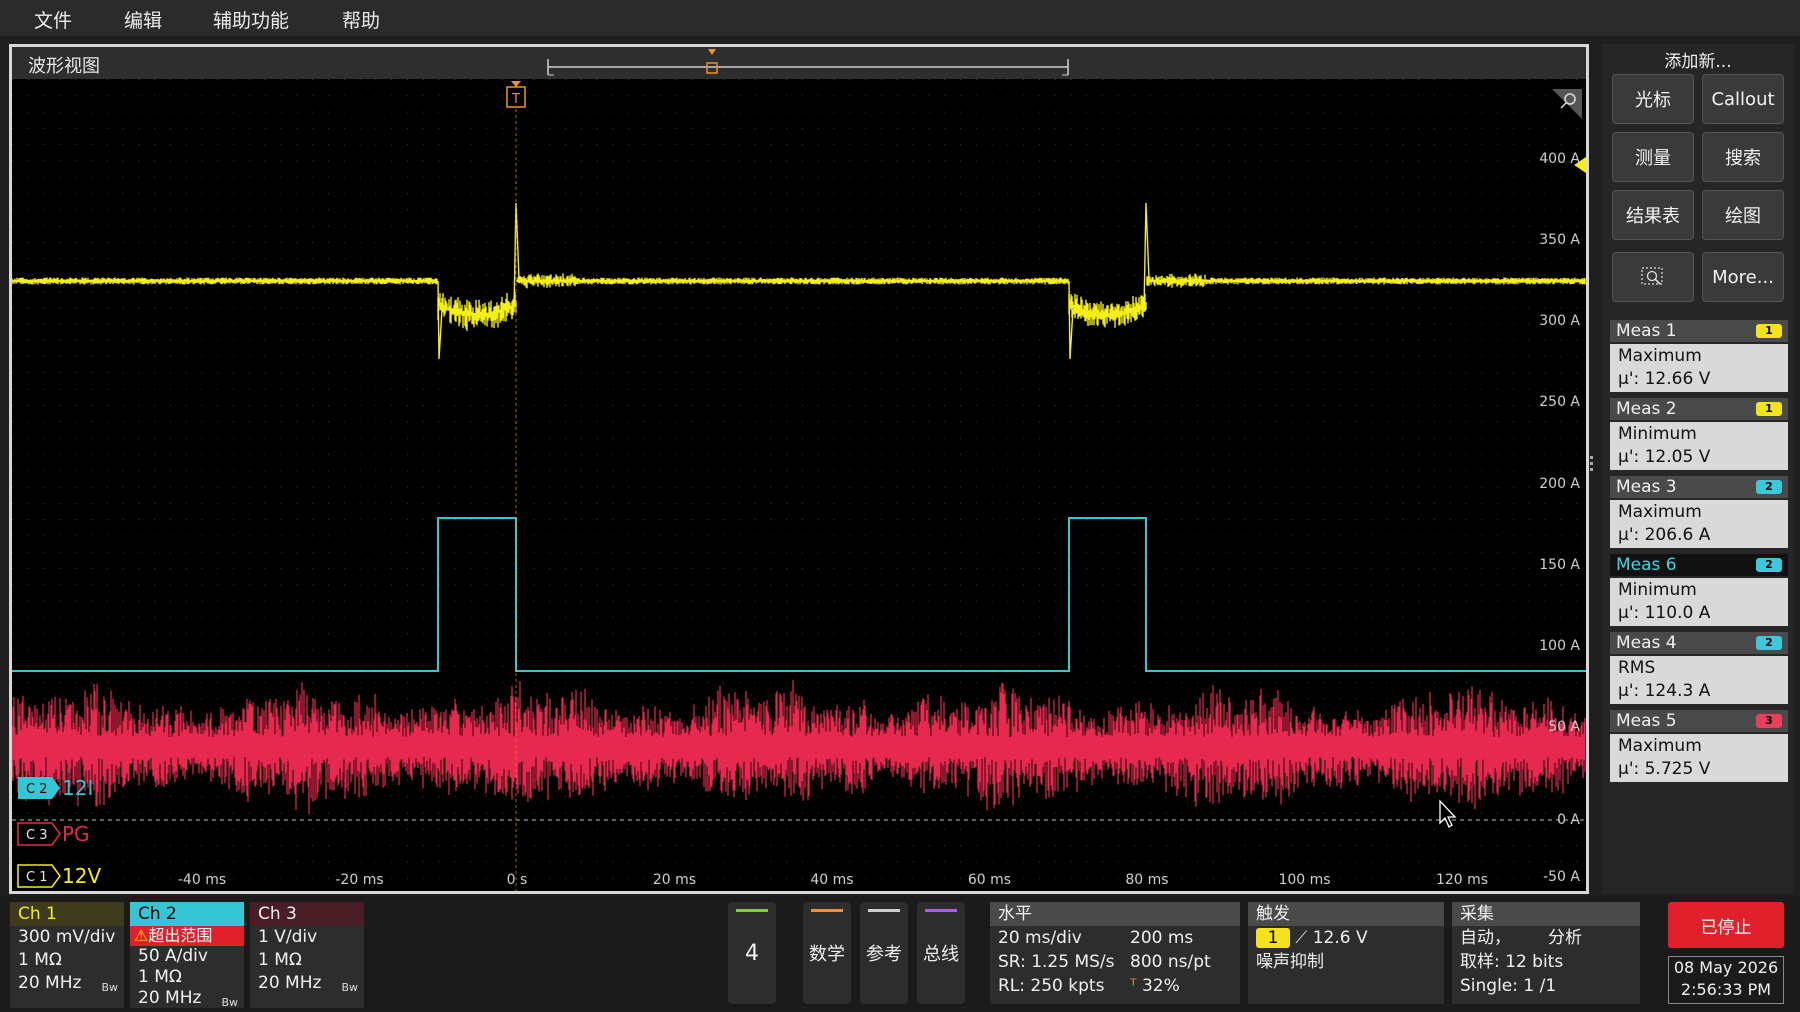  What do you see at coordinates (361, 19) in the screenshot?
I see `menu-help: 帮助` at bounding box center [361, 19].